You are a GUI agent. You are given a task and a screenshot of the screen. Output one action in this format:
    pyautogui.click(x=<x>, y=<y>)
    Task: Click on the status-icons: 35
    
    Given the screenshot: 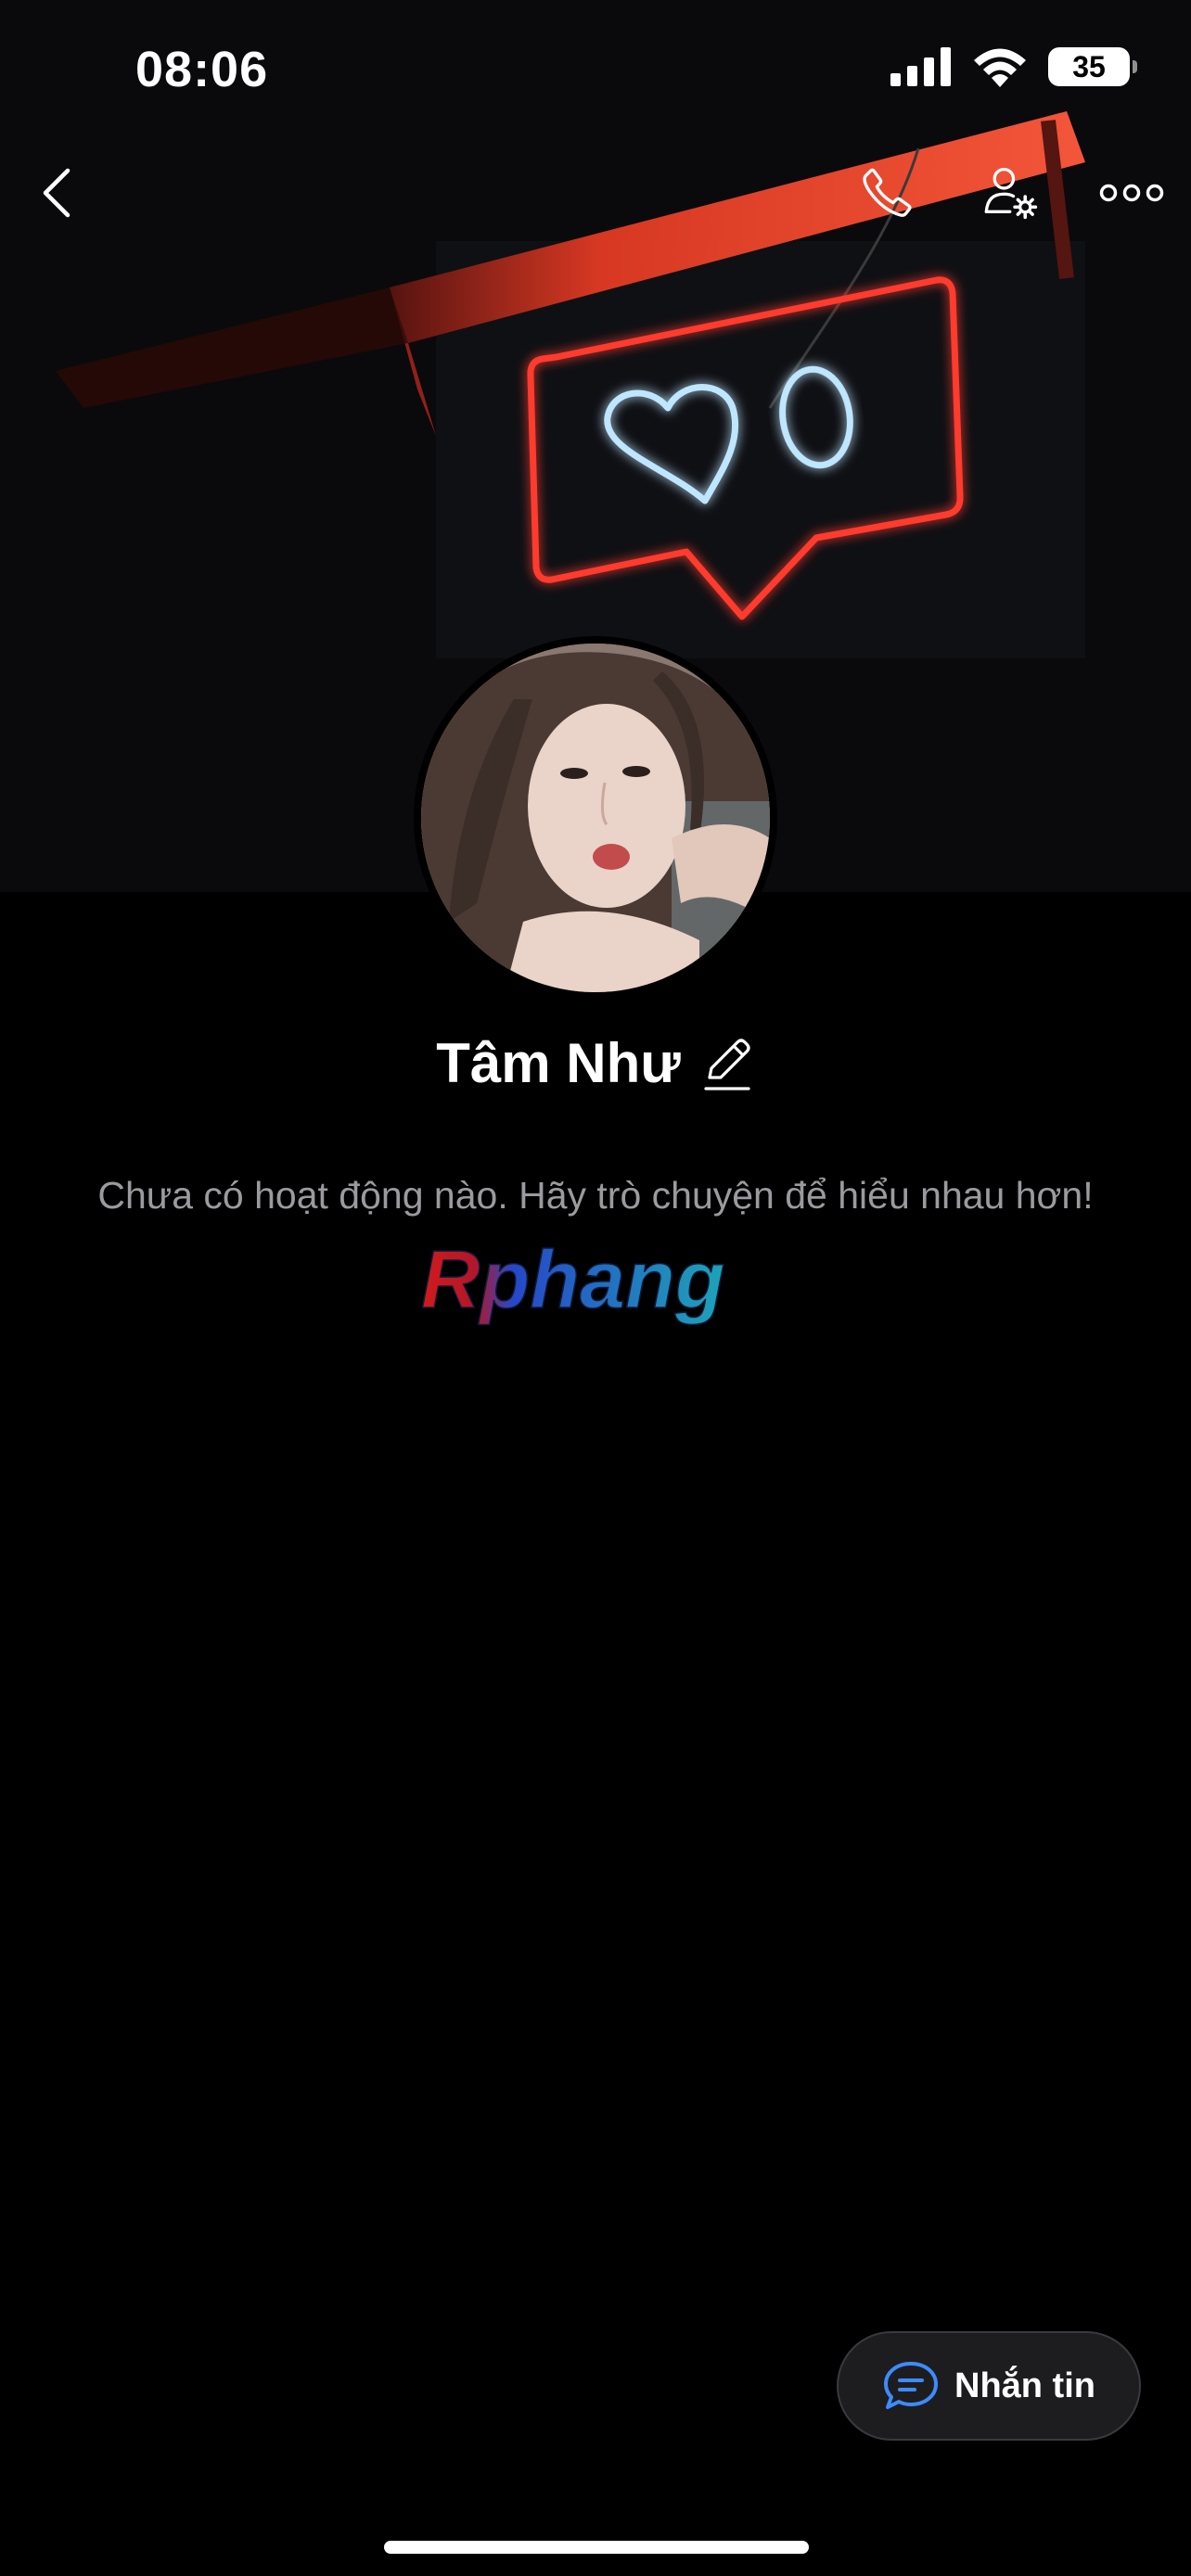 What is the action you would take?
    pyautogui.click(x=1014, y=66)
    